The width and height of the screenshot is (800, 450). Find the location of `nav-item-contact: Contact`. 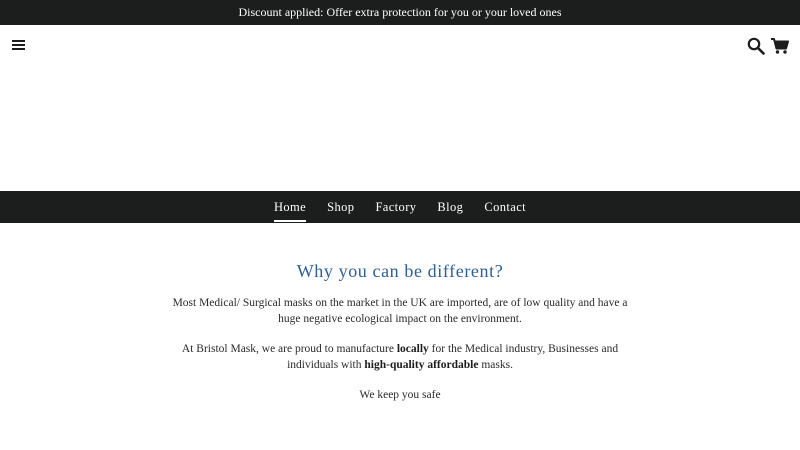

nav-item-contact: Contact is located at coordinates (505, 207).